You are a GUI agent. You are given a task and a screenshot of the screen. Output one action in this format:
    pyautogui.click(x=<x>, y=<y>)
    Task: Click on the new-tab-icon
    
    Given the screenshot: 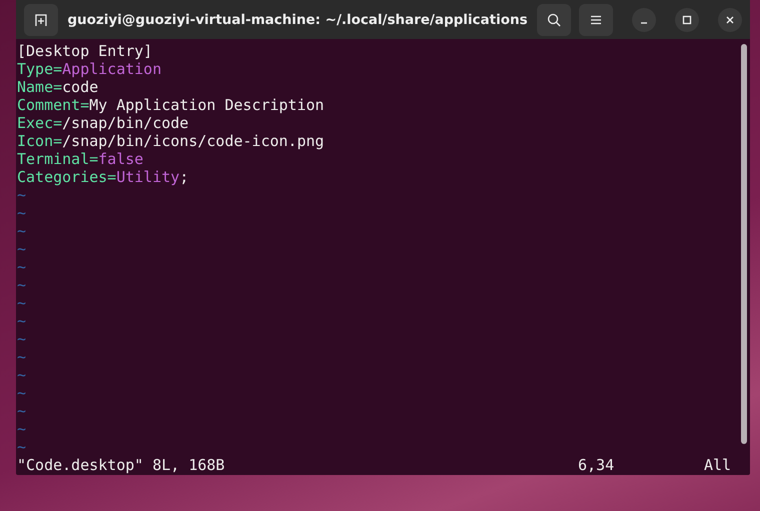 What is the action you would take?
    pyautogui.click(x=41, y=19)
    